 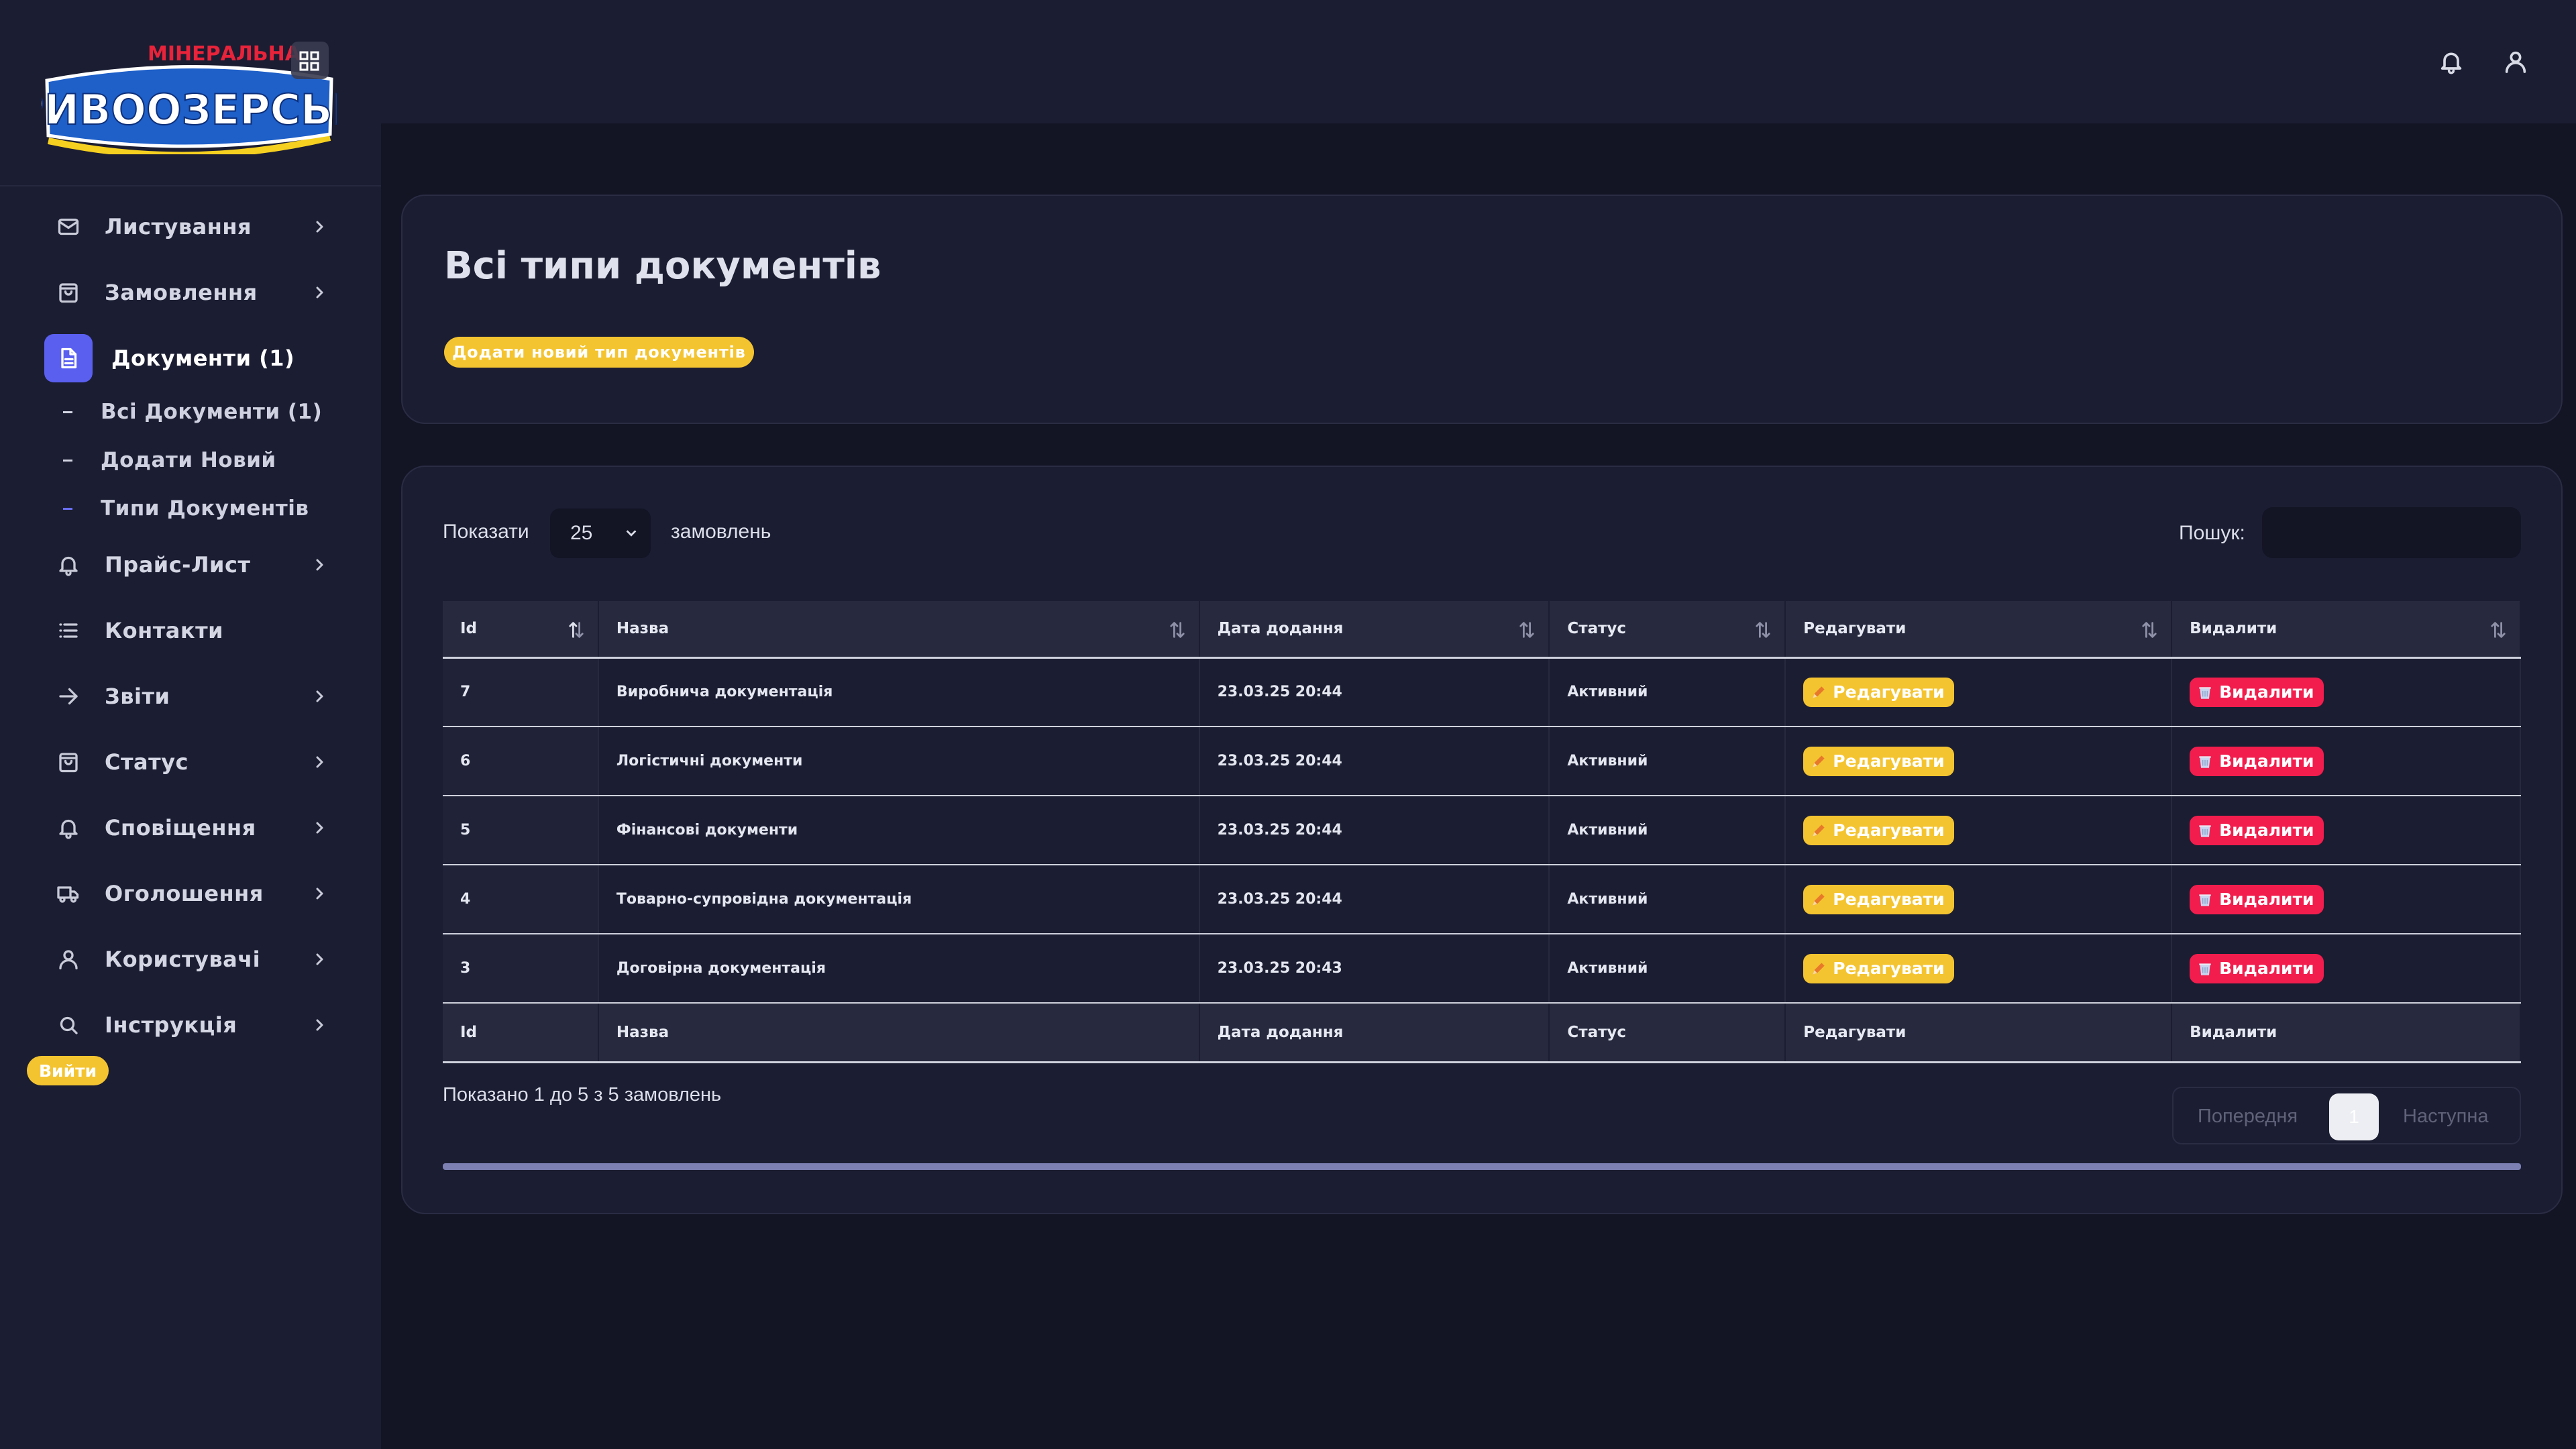 I want to click on cell-name: Логістичні документи, so click(x=899, y=761).